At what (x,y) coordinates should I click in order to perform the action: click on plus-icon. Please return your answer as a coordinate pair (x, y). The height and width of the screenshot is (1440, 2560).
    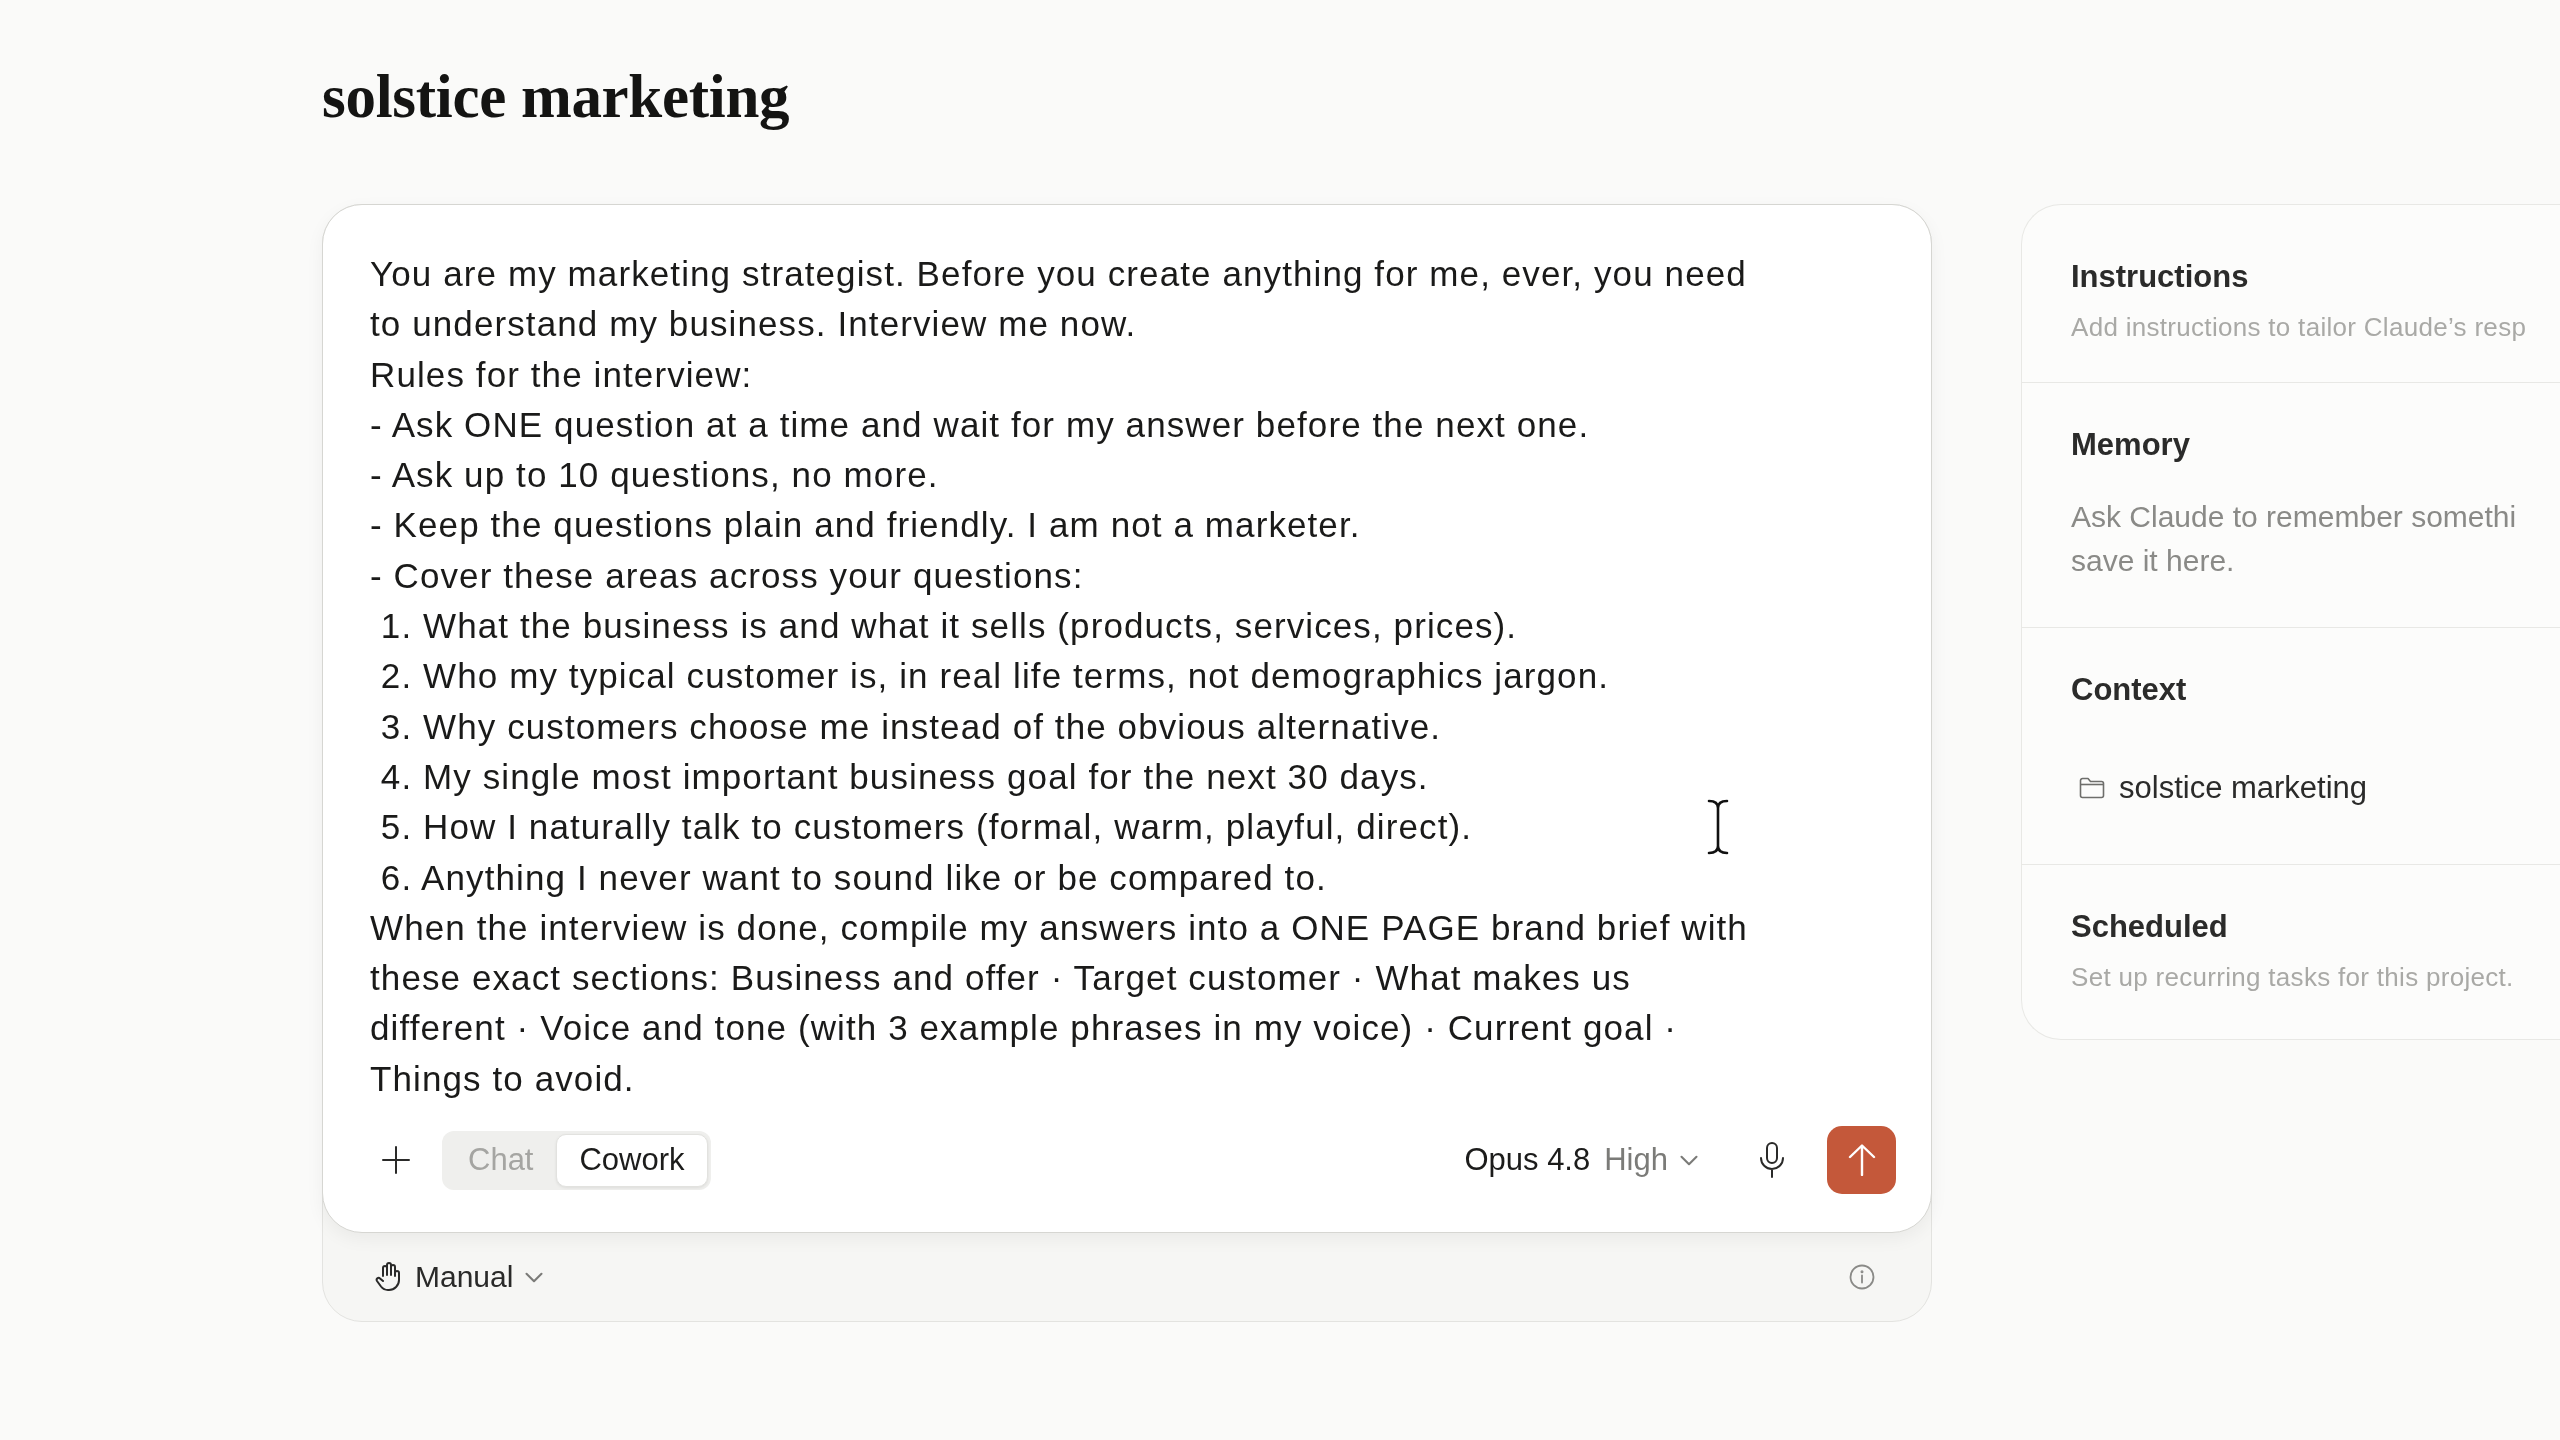
    Looking at the image, I should click on (396, 1160).